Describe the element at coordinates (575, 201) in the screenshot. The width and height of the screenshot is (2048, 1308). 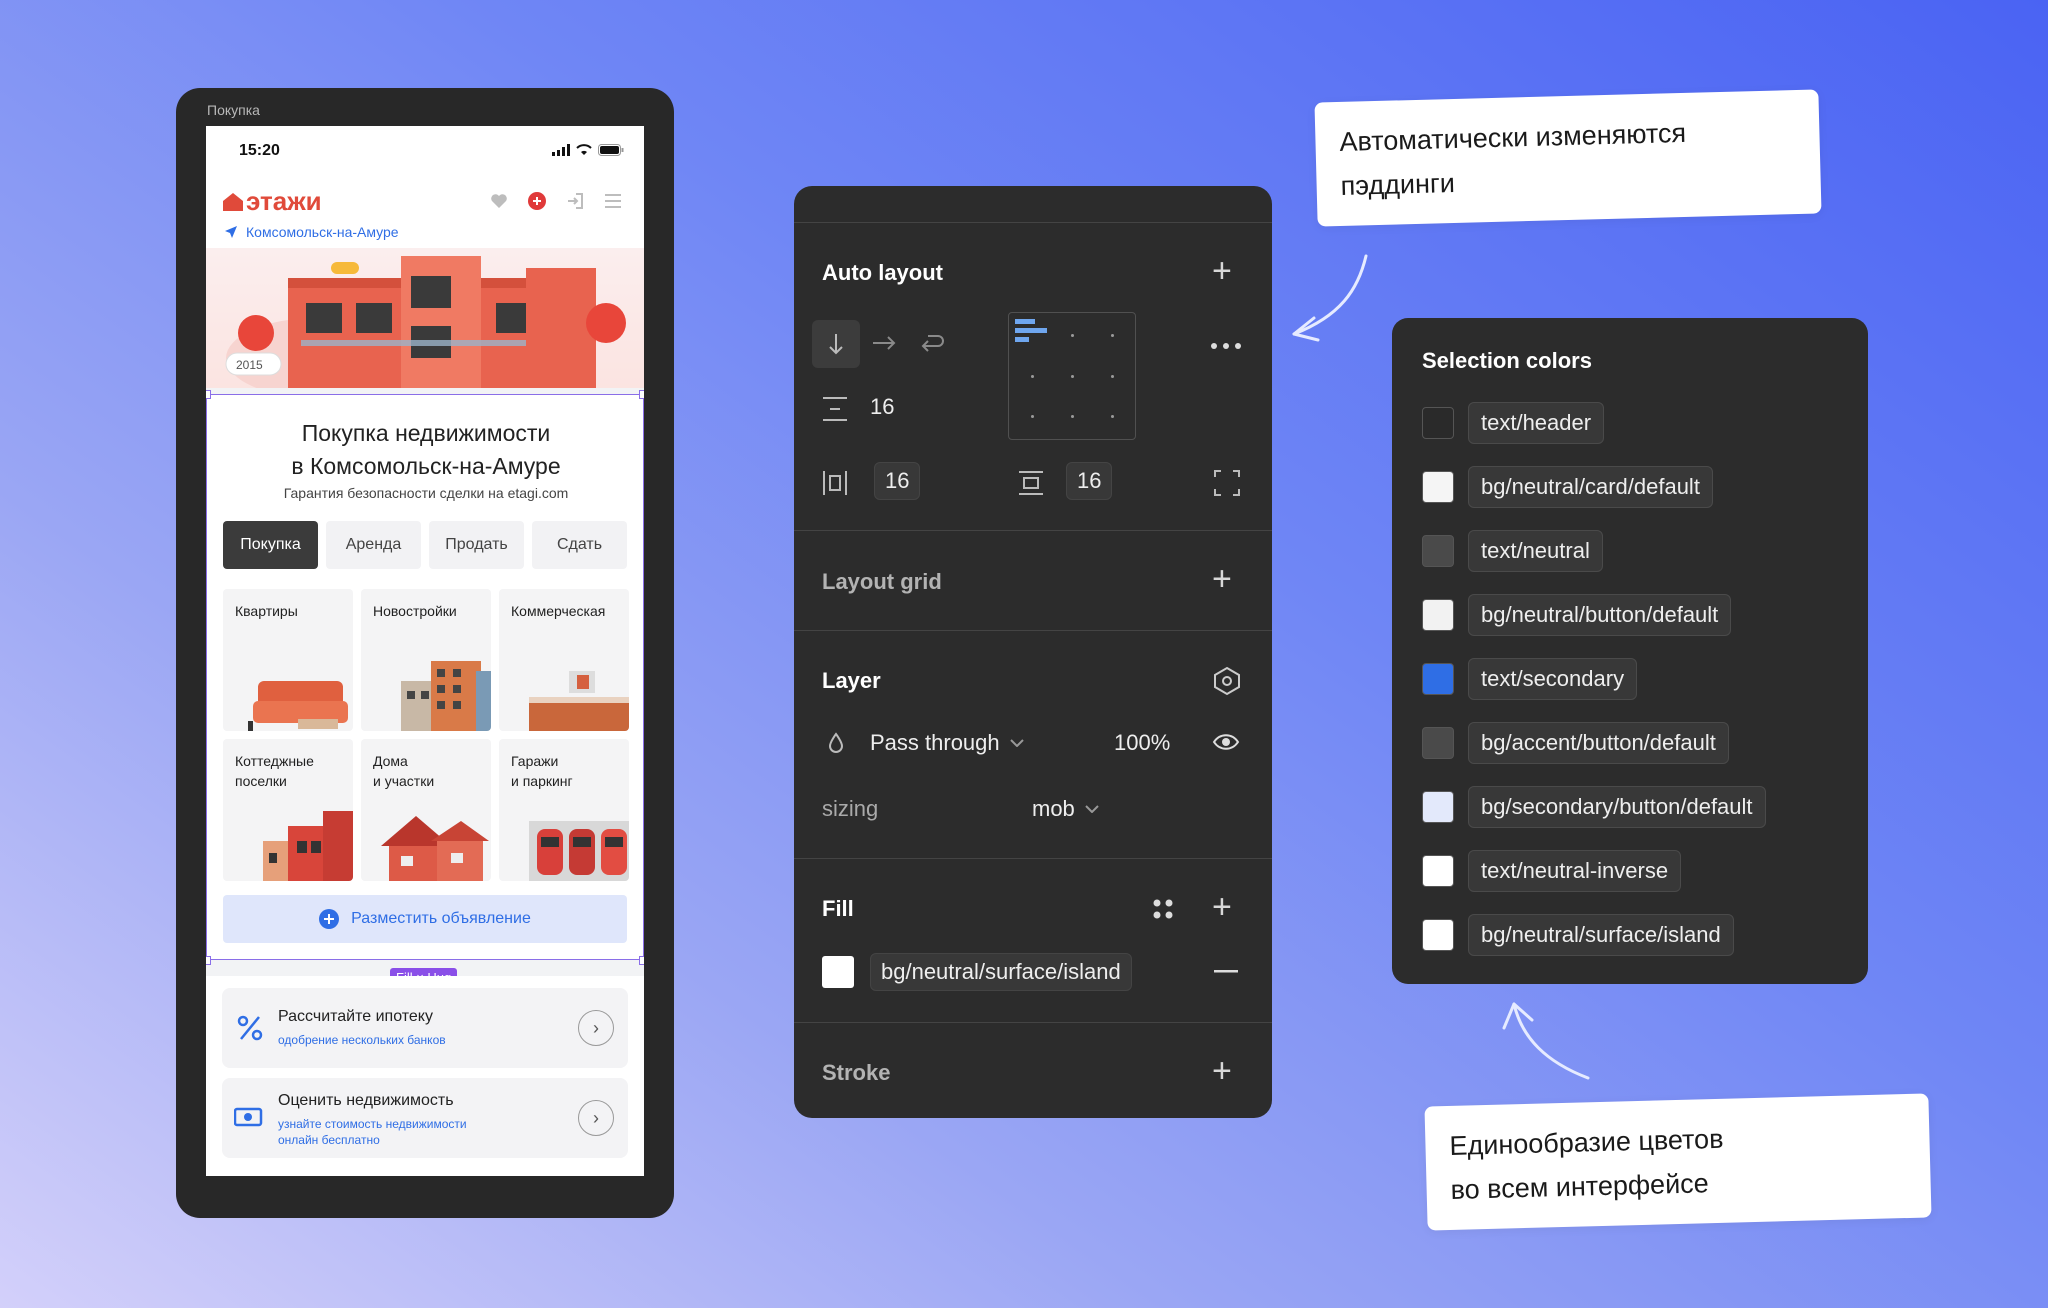
I see `login-icon` at that location.